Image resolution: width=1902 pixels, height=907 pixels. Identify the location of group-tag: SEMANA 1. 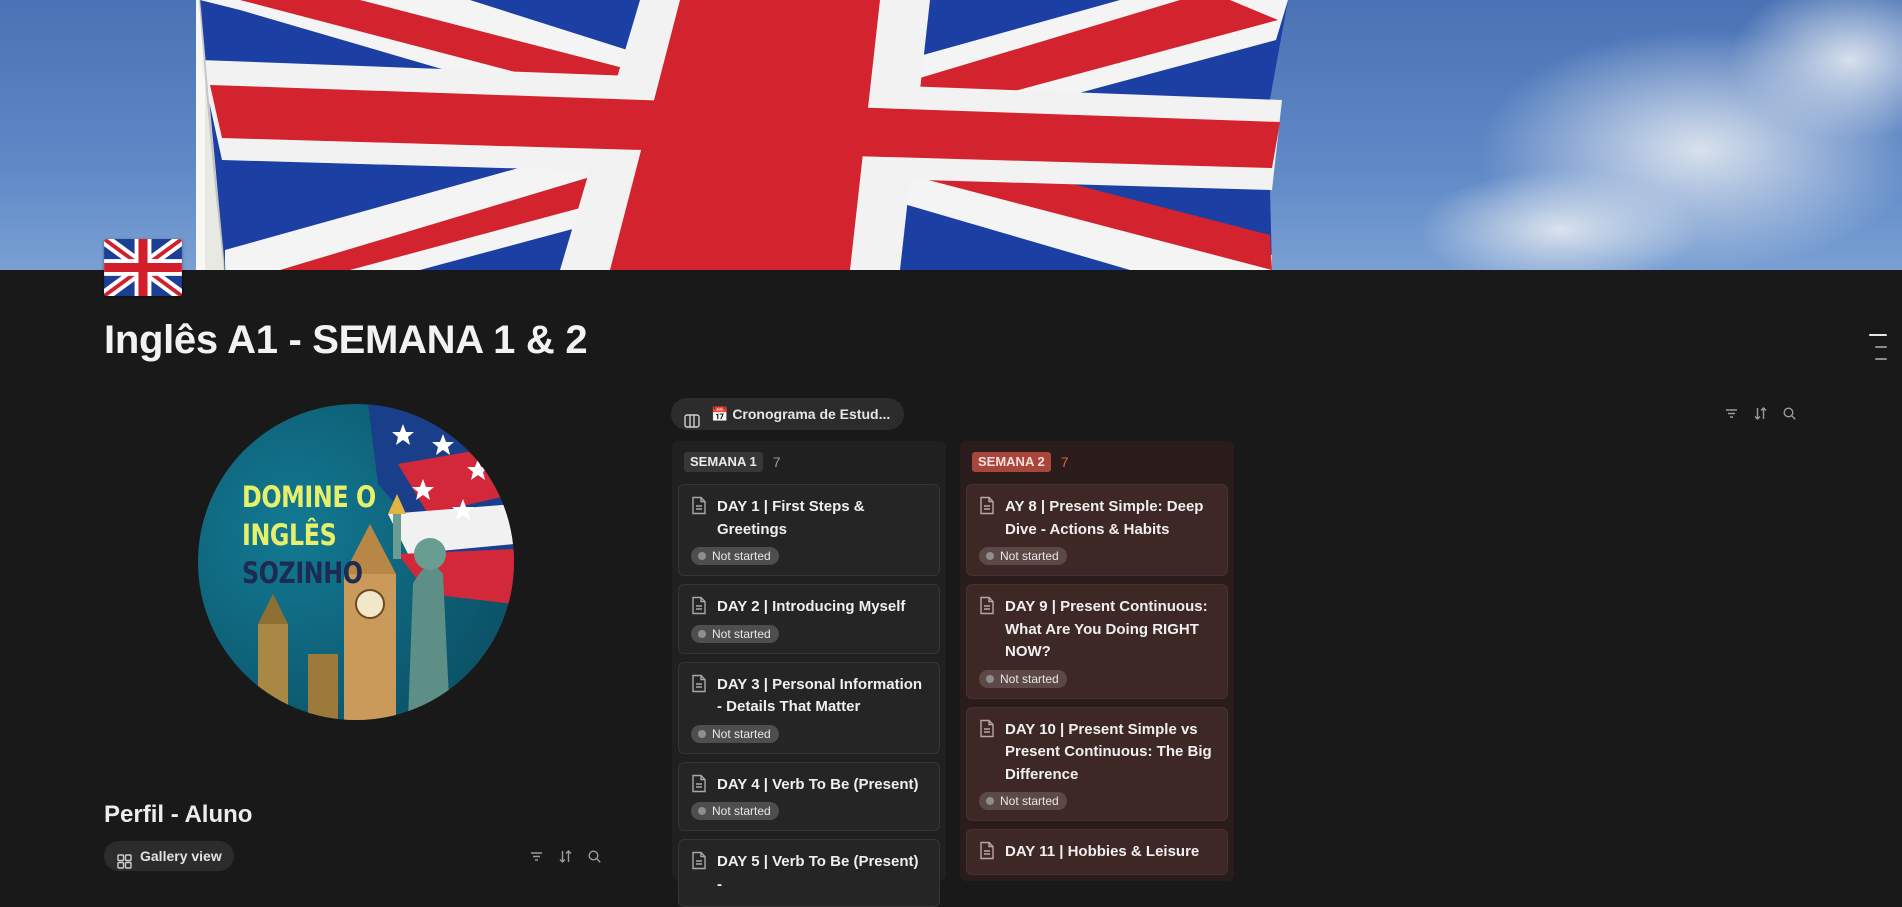
(723, 462).